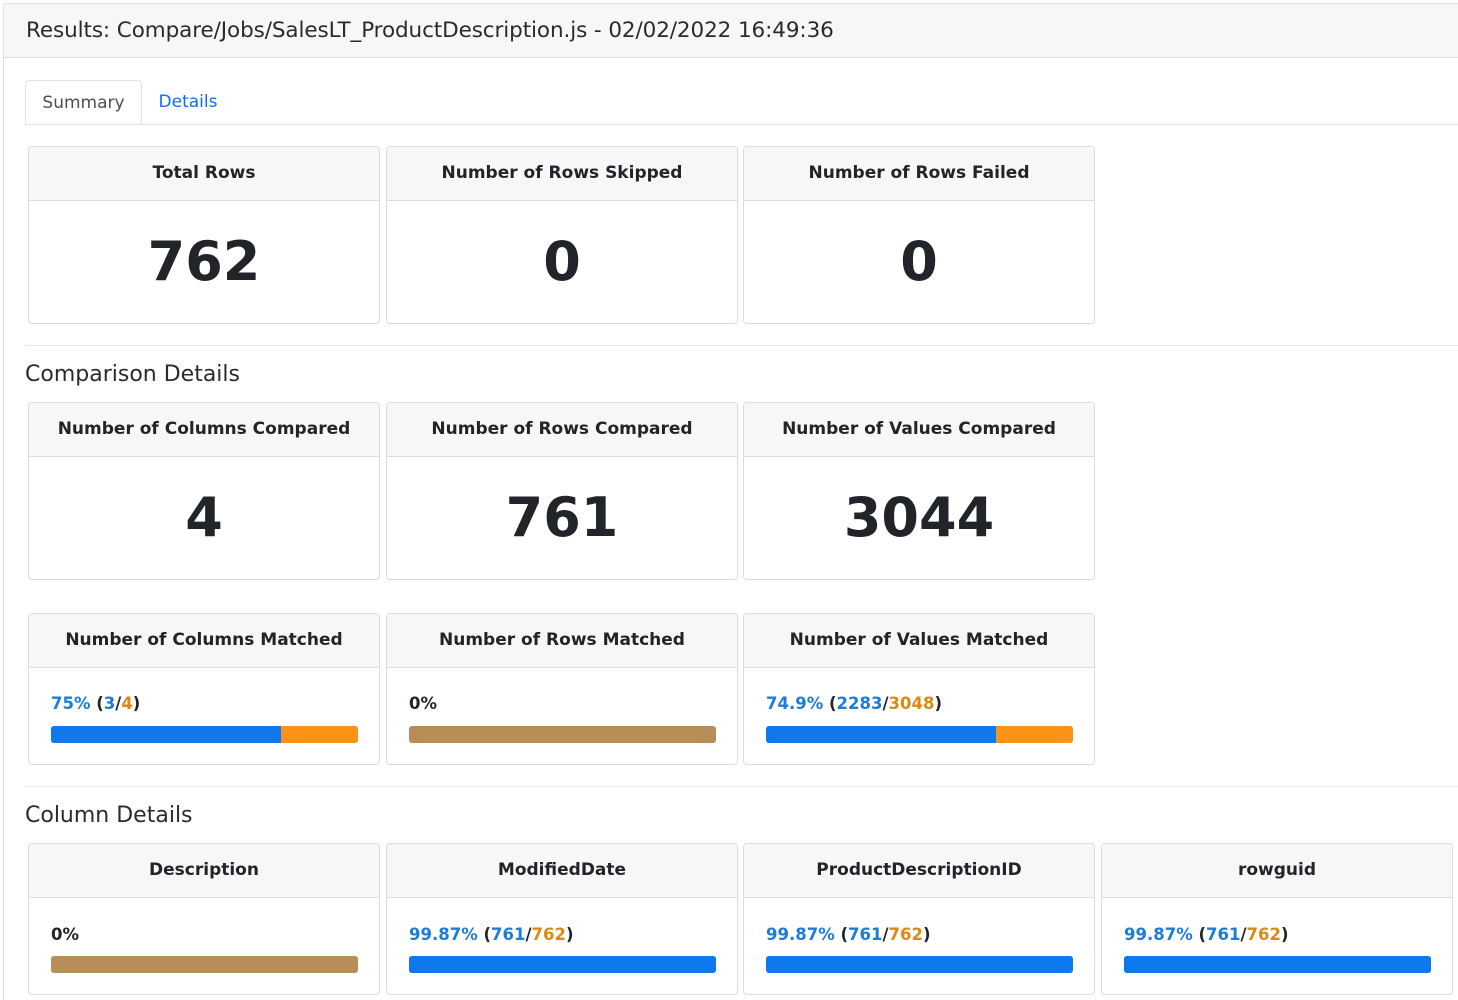 This screenshot has height=1000, width=1458. What do you see at coordinates (562, 430) in the screenshot?
I see `card-title: Number of Rows Compared` at bounding box center [562, 430].